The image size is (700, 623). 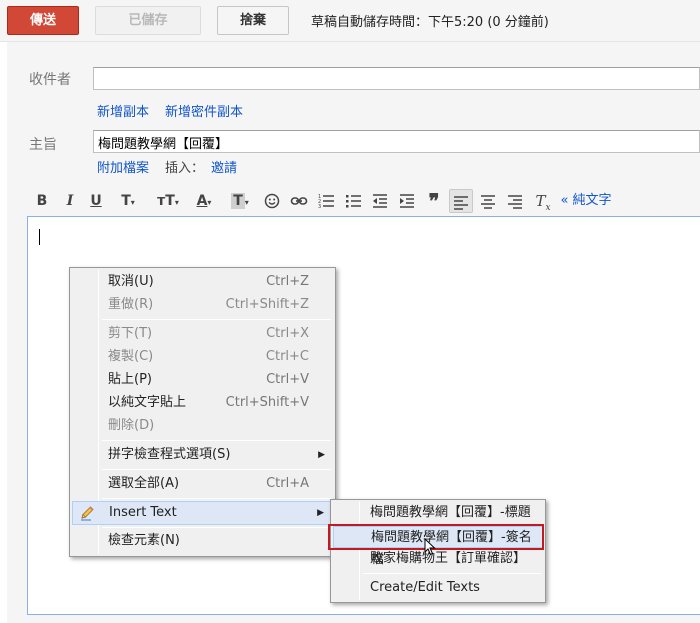 I want to click on menu-item-inspect: 檢查元素(N), so click(x=202, y=541).